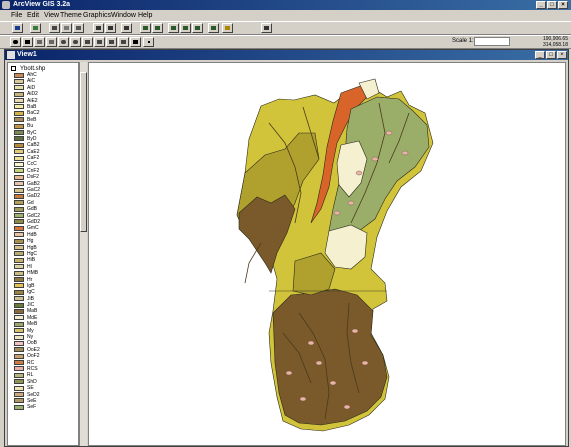 This screenshot has width=571, height=447. What do you see at coordinates (66, 28) in the screenshot?
I see `edit-legend-button` at bounding box center [66, 28].